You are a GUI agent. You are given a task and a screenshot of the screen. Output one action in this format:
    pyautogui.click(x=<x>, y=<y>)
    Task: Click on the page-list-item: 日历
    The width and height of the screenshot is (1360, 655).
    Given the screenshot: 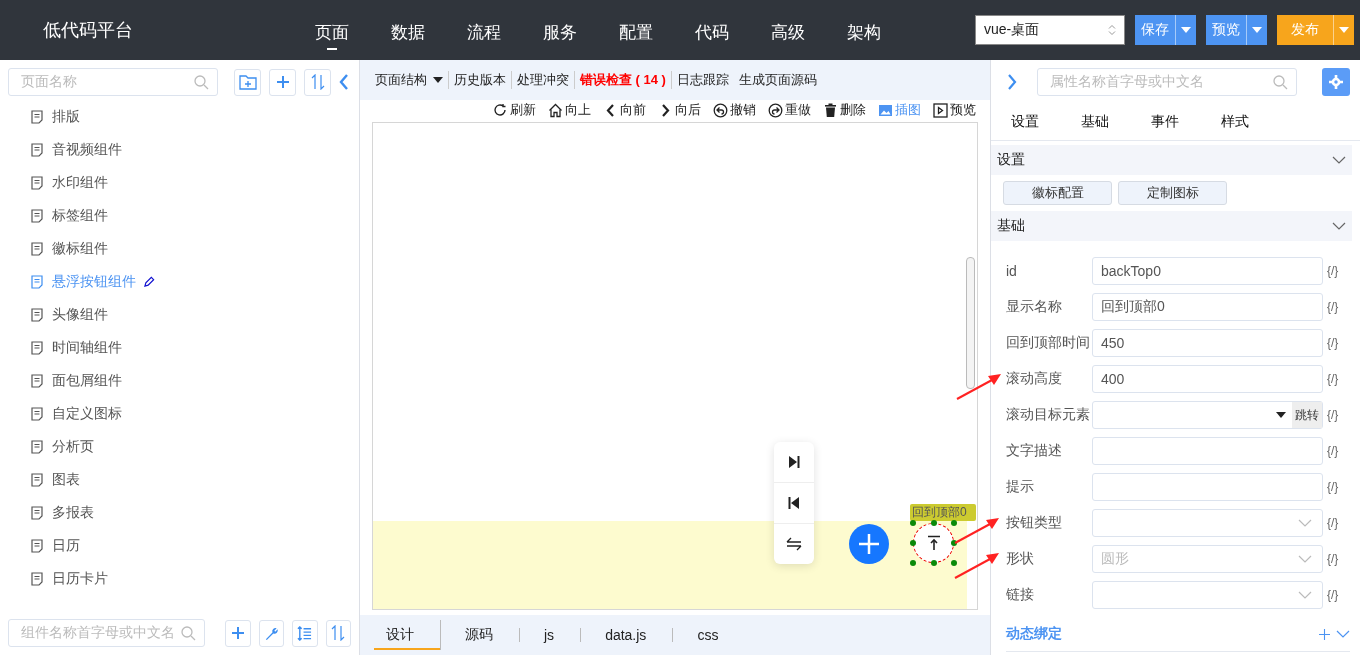 What is the action you would take?
    pyautogui.click(x=179, y=545)
    